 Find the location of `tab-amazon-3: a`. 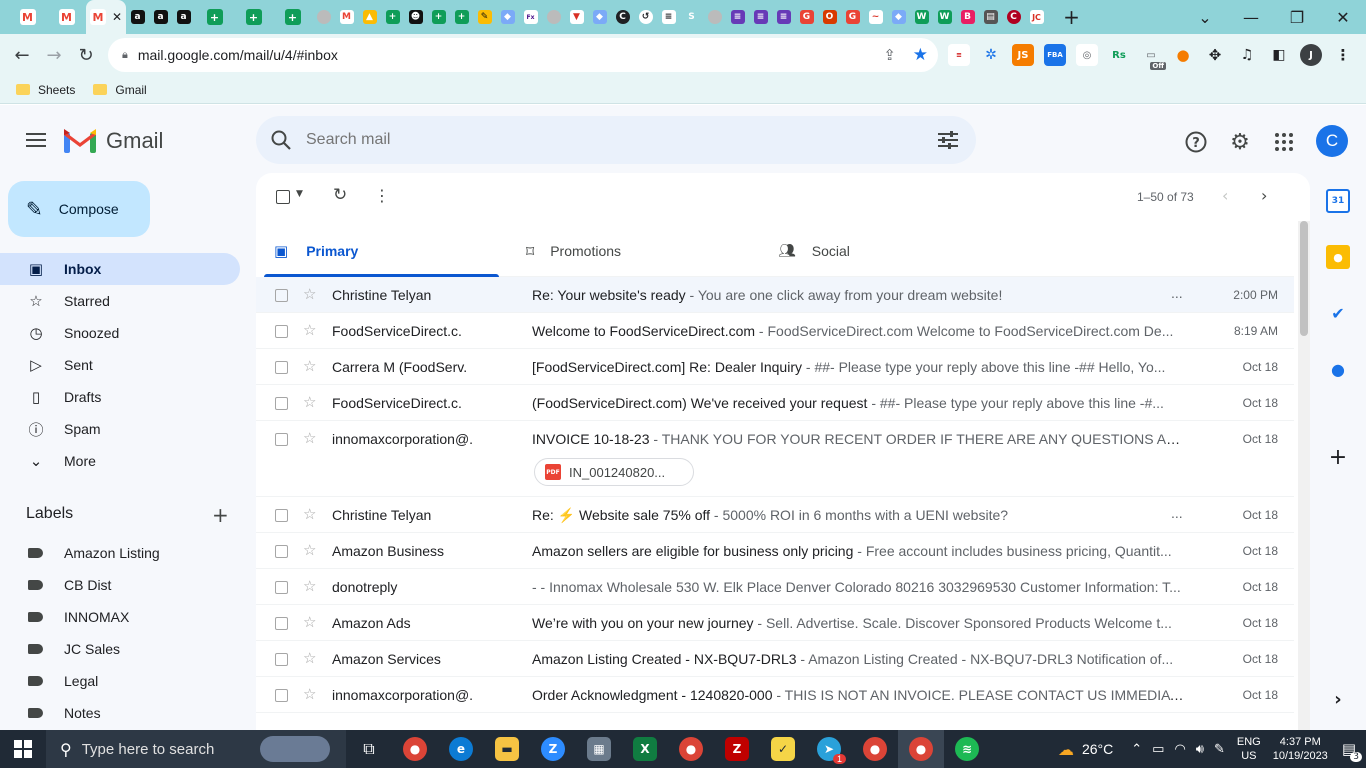

tab-amazon-3: a is located at coordinates (183, 17).